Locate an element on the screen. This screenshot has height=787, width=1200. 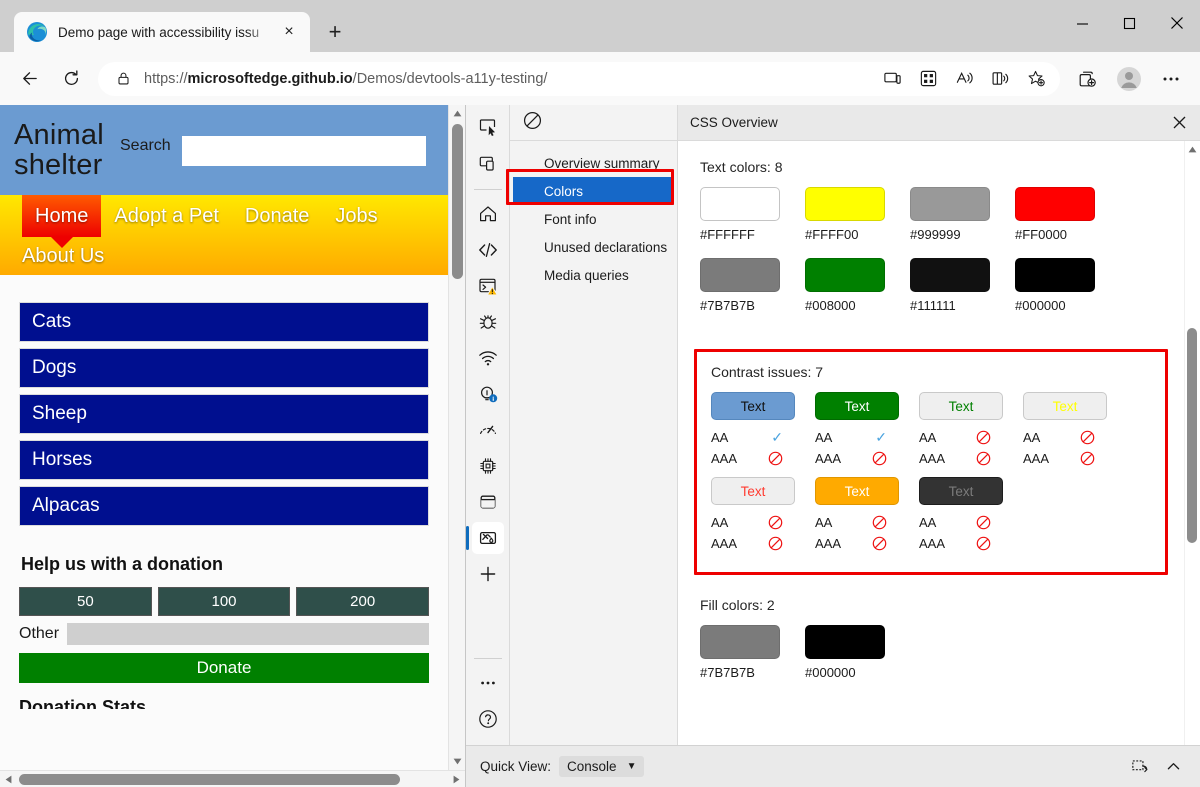
device-cast-icon is located at coordinates (892, 79).